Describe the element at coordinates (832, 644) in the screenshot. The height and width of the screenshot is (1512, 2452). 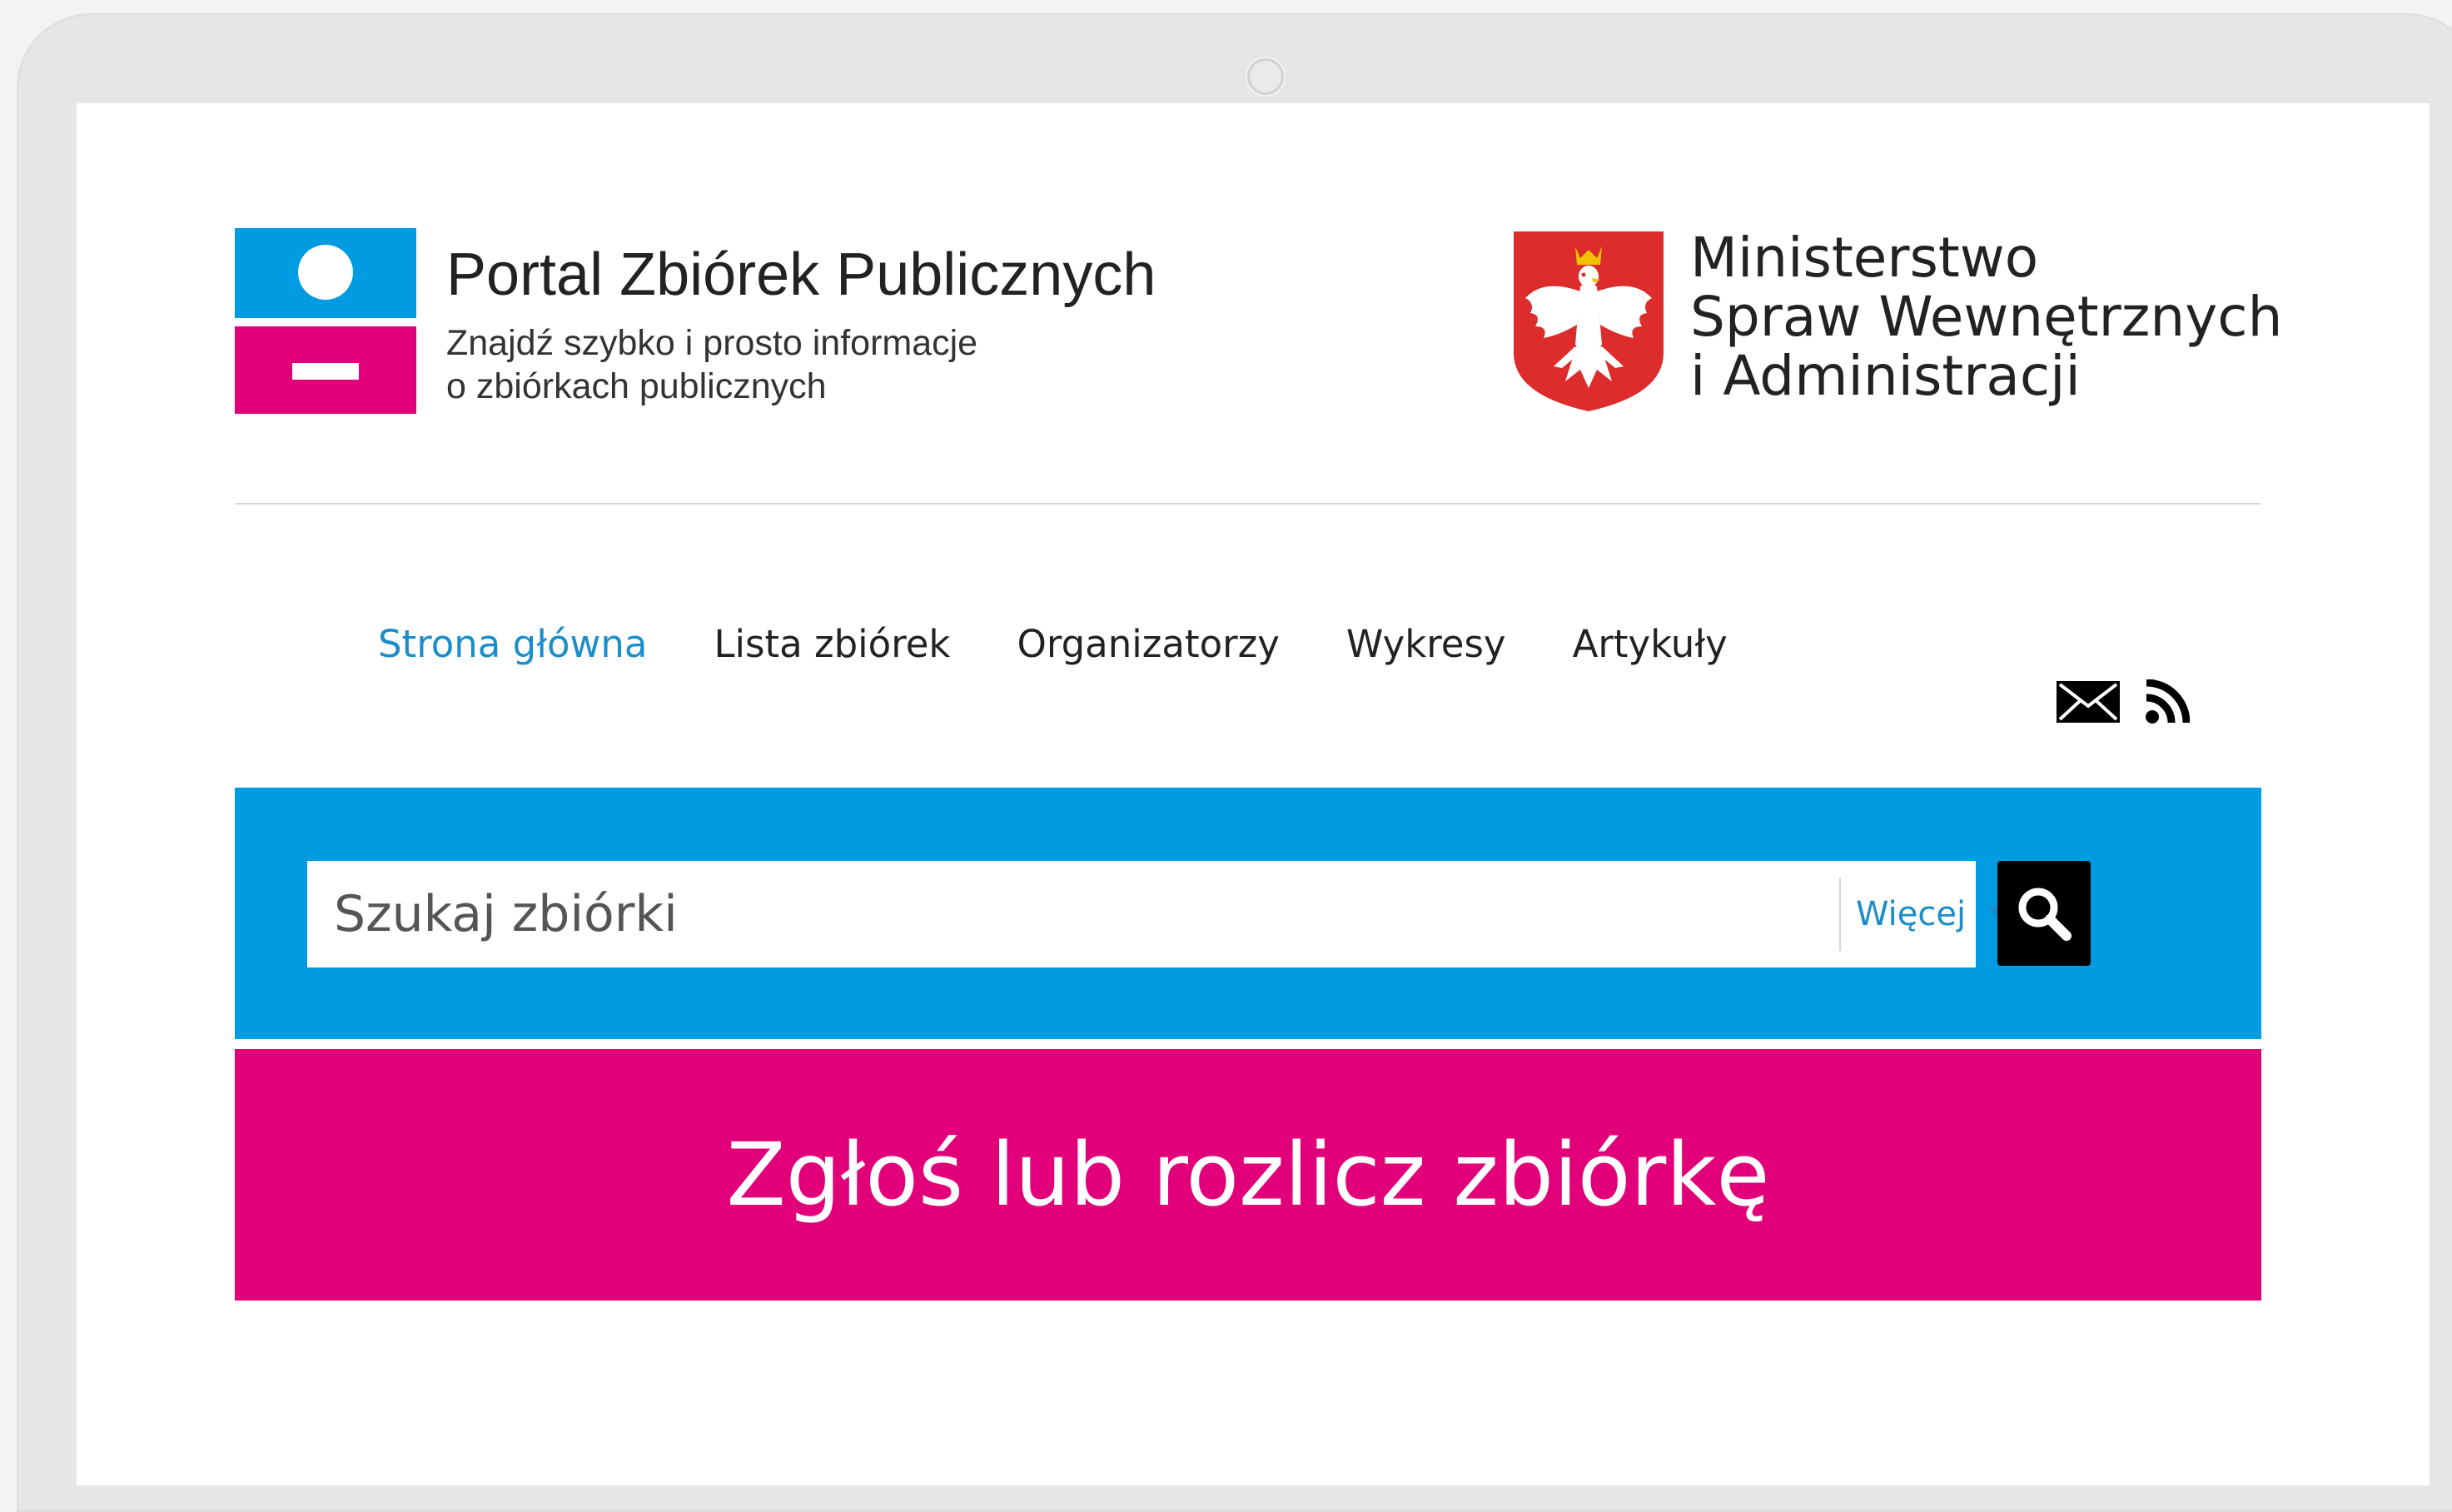
I see `nav-item-collections-list: Lista zbiórek` at that location.